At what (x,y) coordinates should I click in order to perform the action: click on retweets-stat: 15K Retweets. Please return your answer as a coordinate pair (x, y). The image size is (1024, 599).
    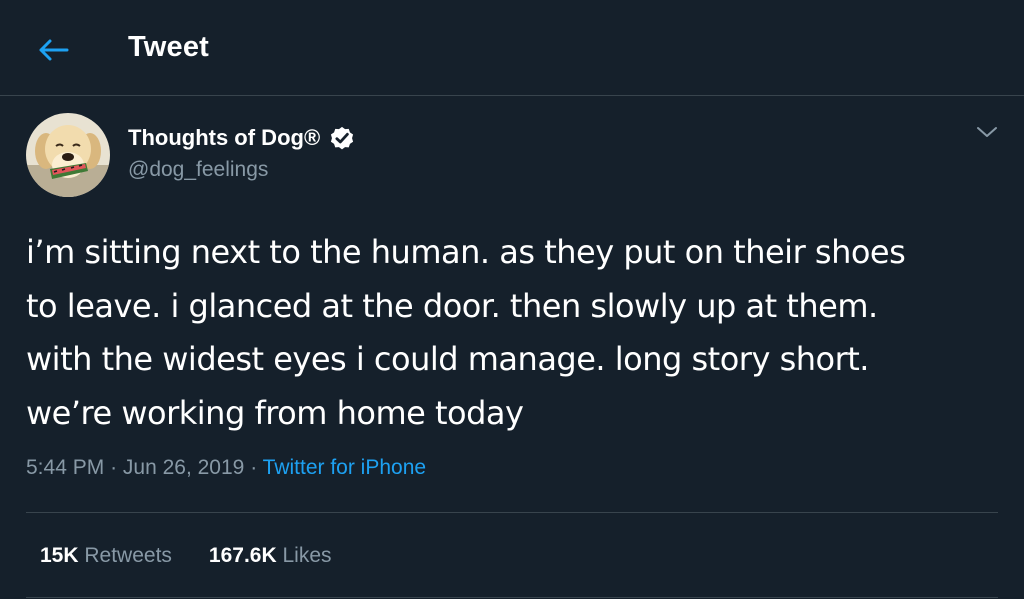
    Looking at the image, I should click on (106, 556).